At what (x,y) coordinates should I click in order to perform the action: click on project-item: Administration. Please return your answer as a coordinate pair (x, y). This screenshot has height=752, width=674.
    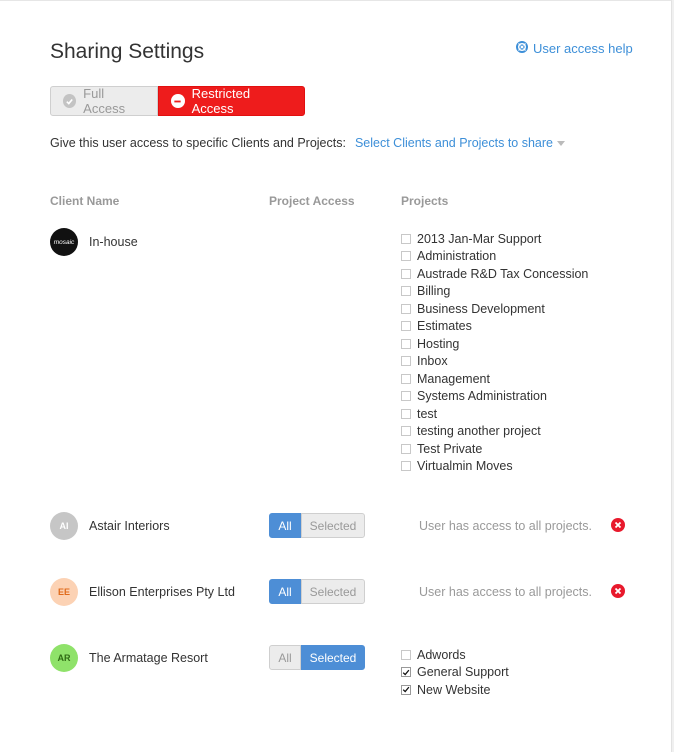
    Looking at the image, I should click on (494, 257).